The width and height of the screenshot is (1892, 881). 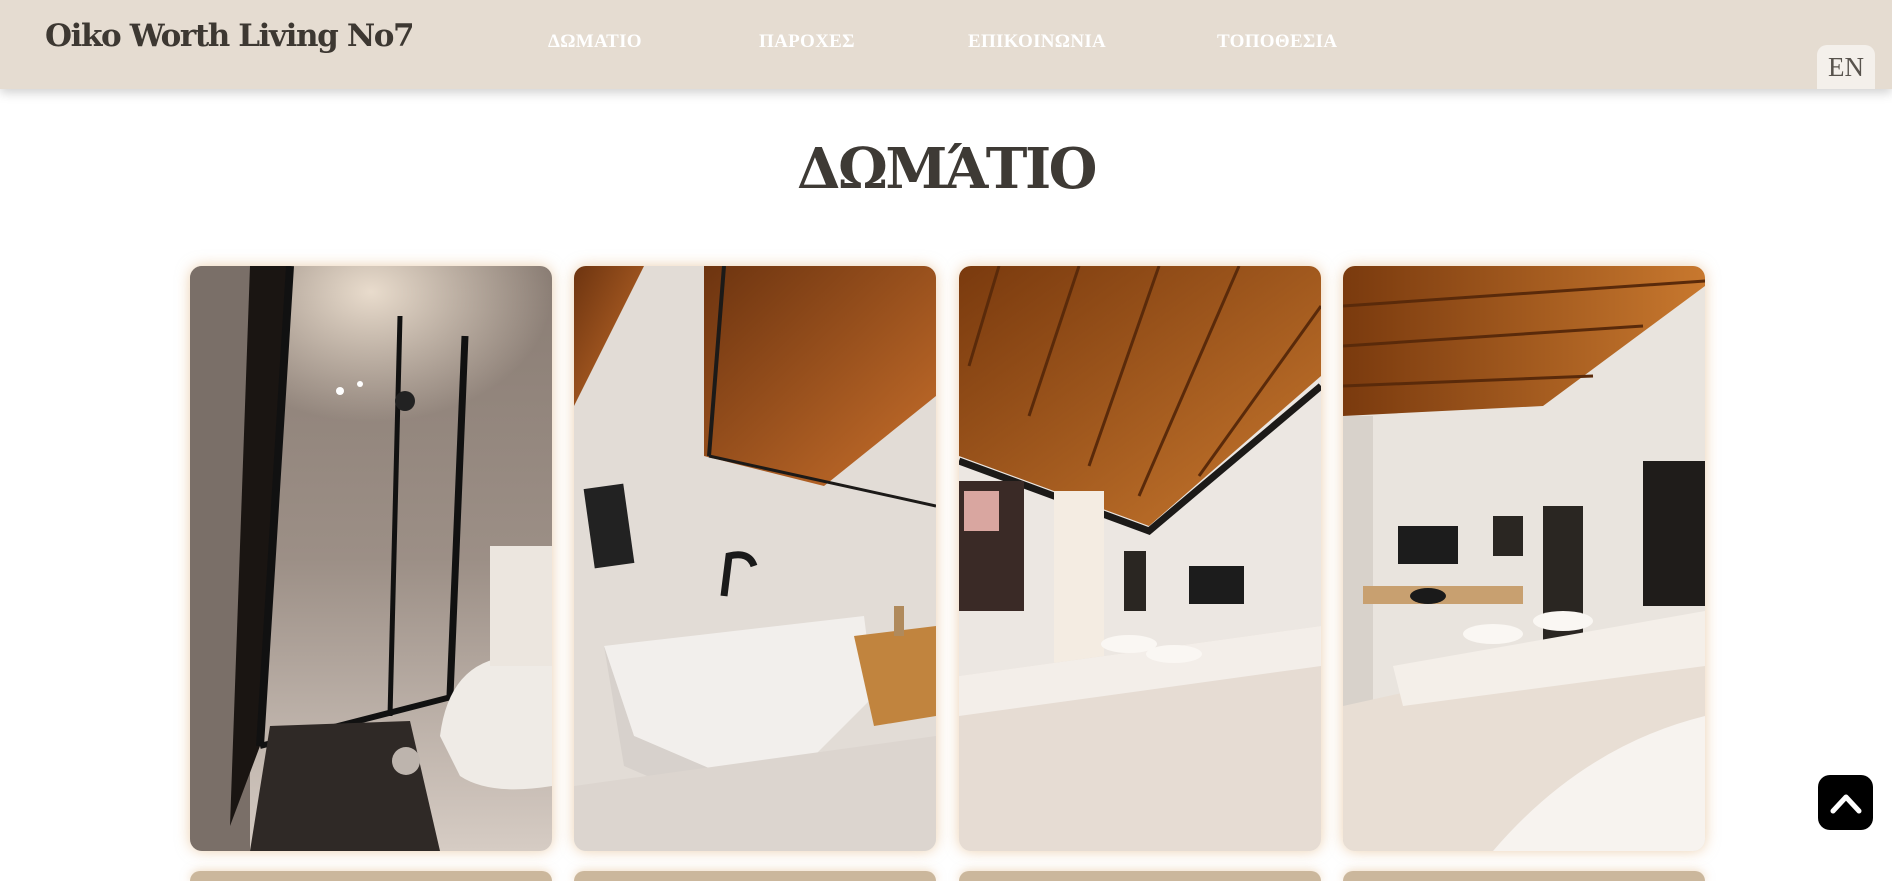 I want to click on gallery-photo-bedroom-desk, so click(x=1524, y=558).